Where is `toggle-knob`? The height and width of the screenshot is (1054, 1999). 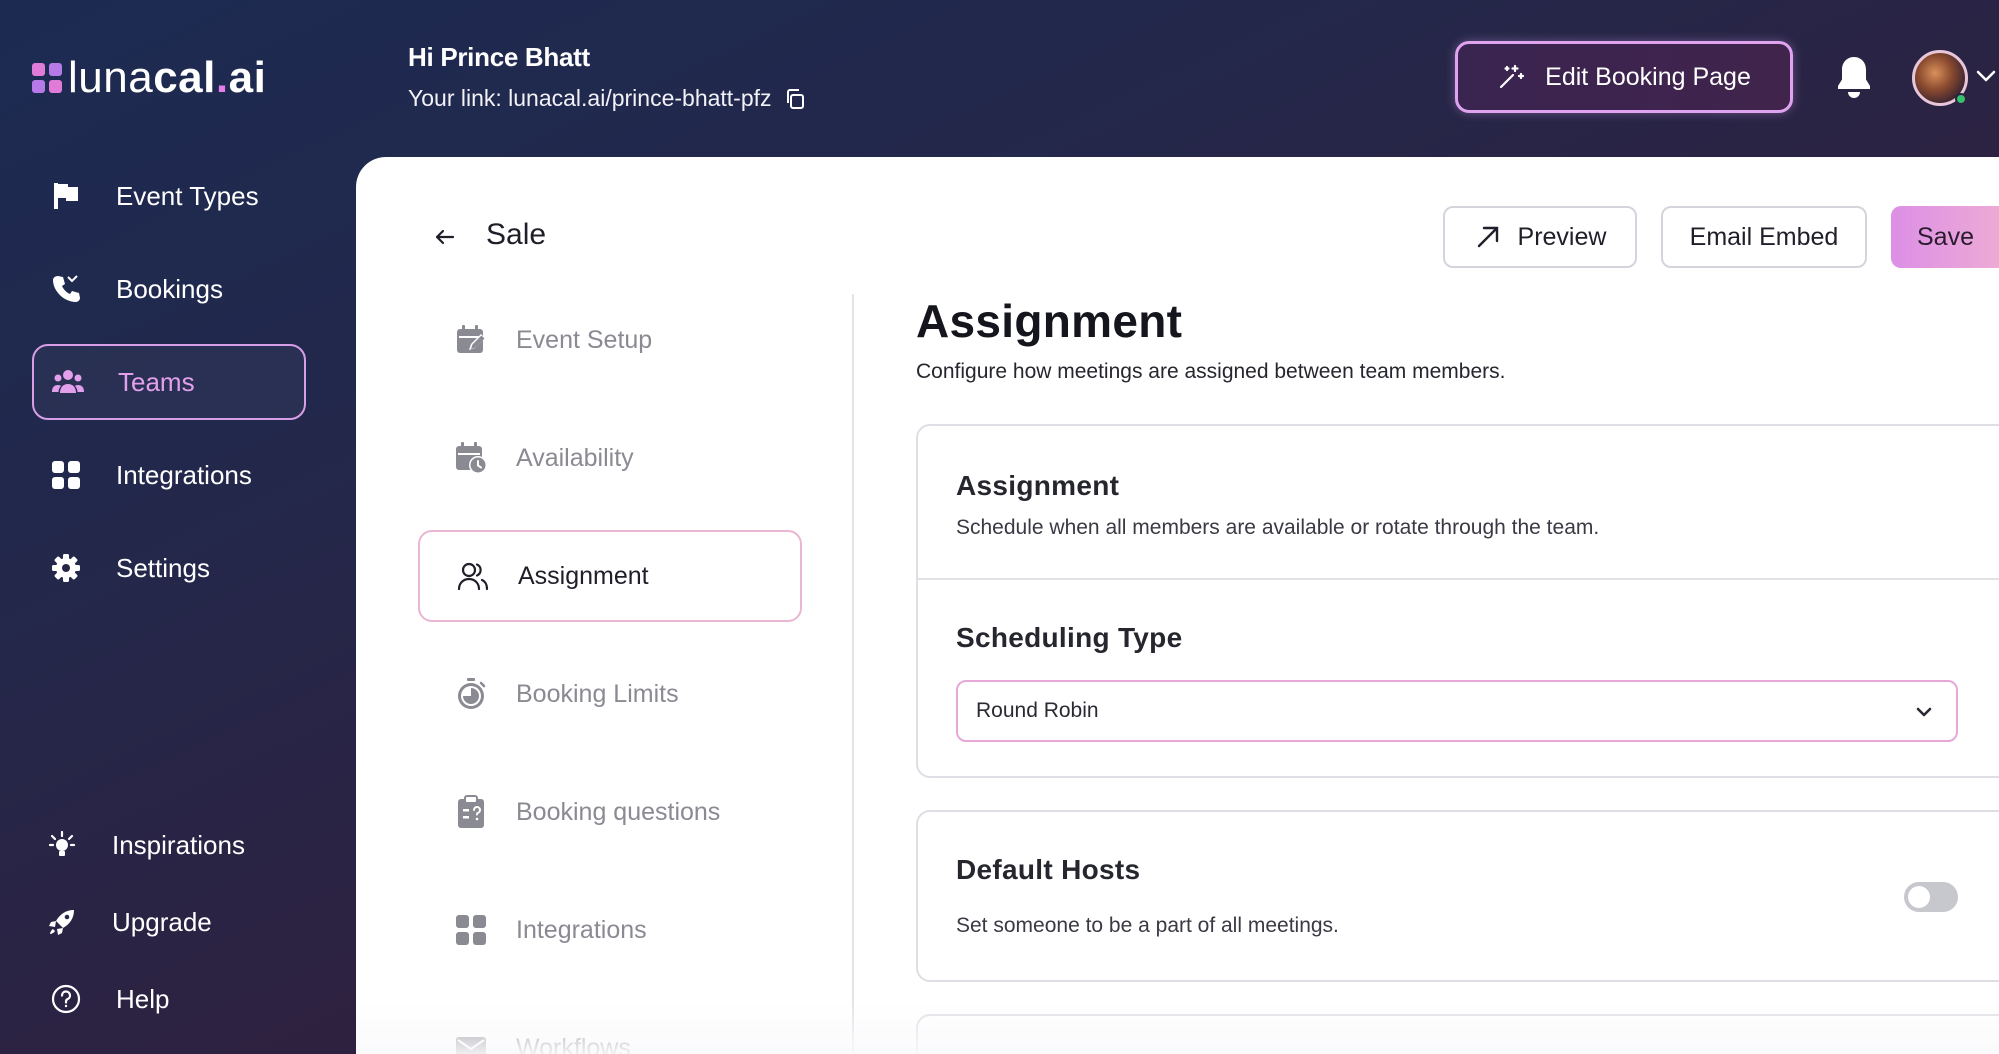
toggle-knob is located at coordinates (1919, 897).